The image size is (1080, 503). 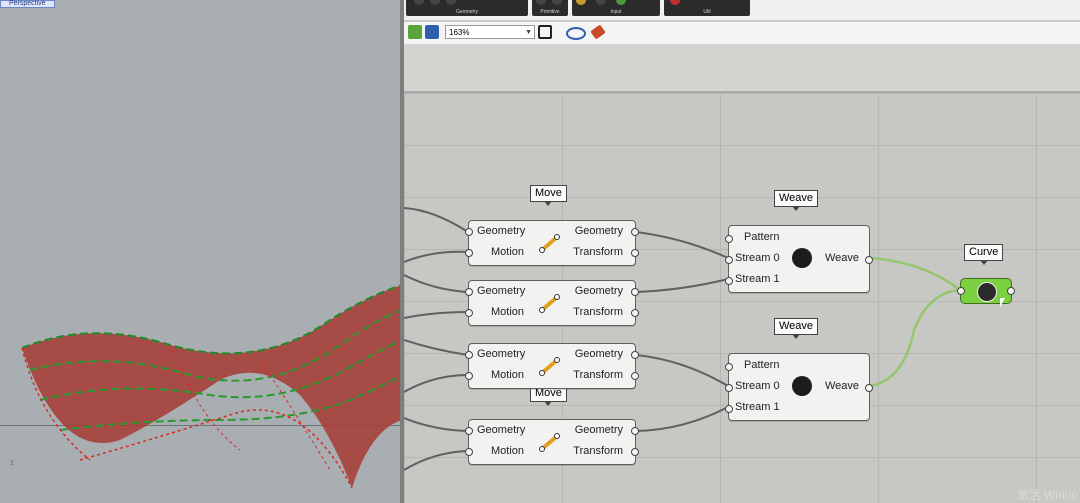 I want to click on save-file-icon, so click(x=432, y=32).